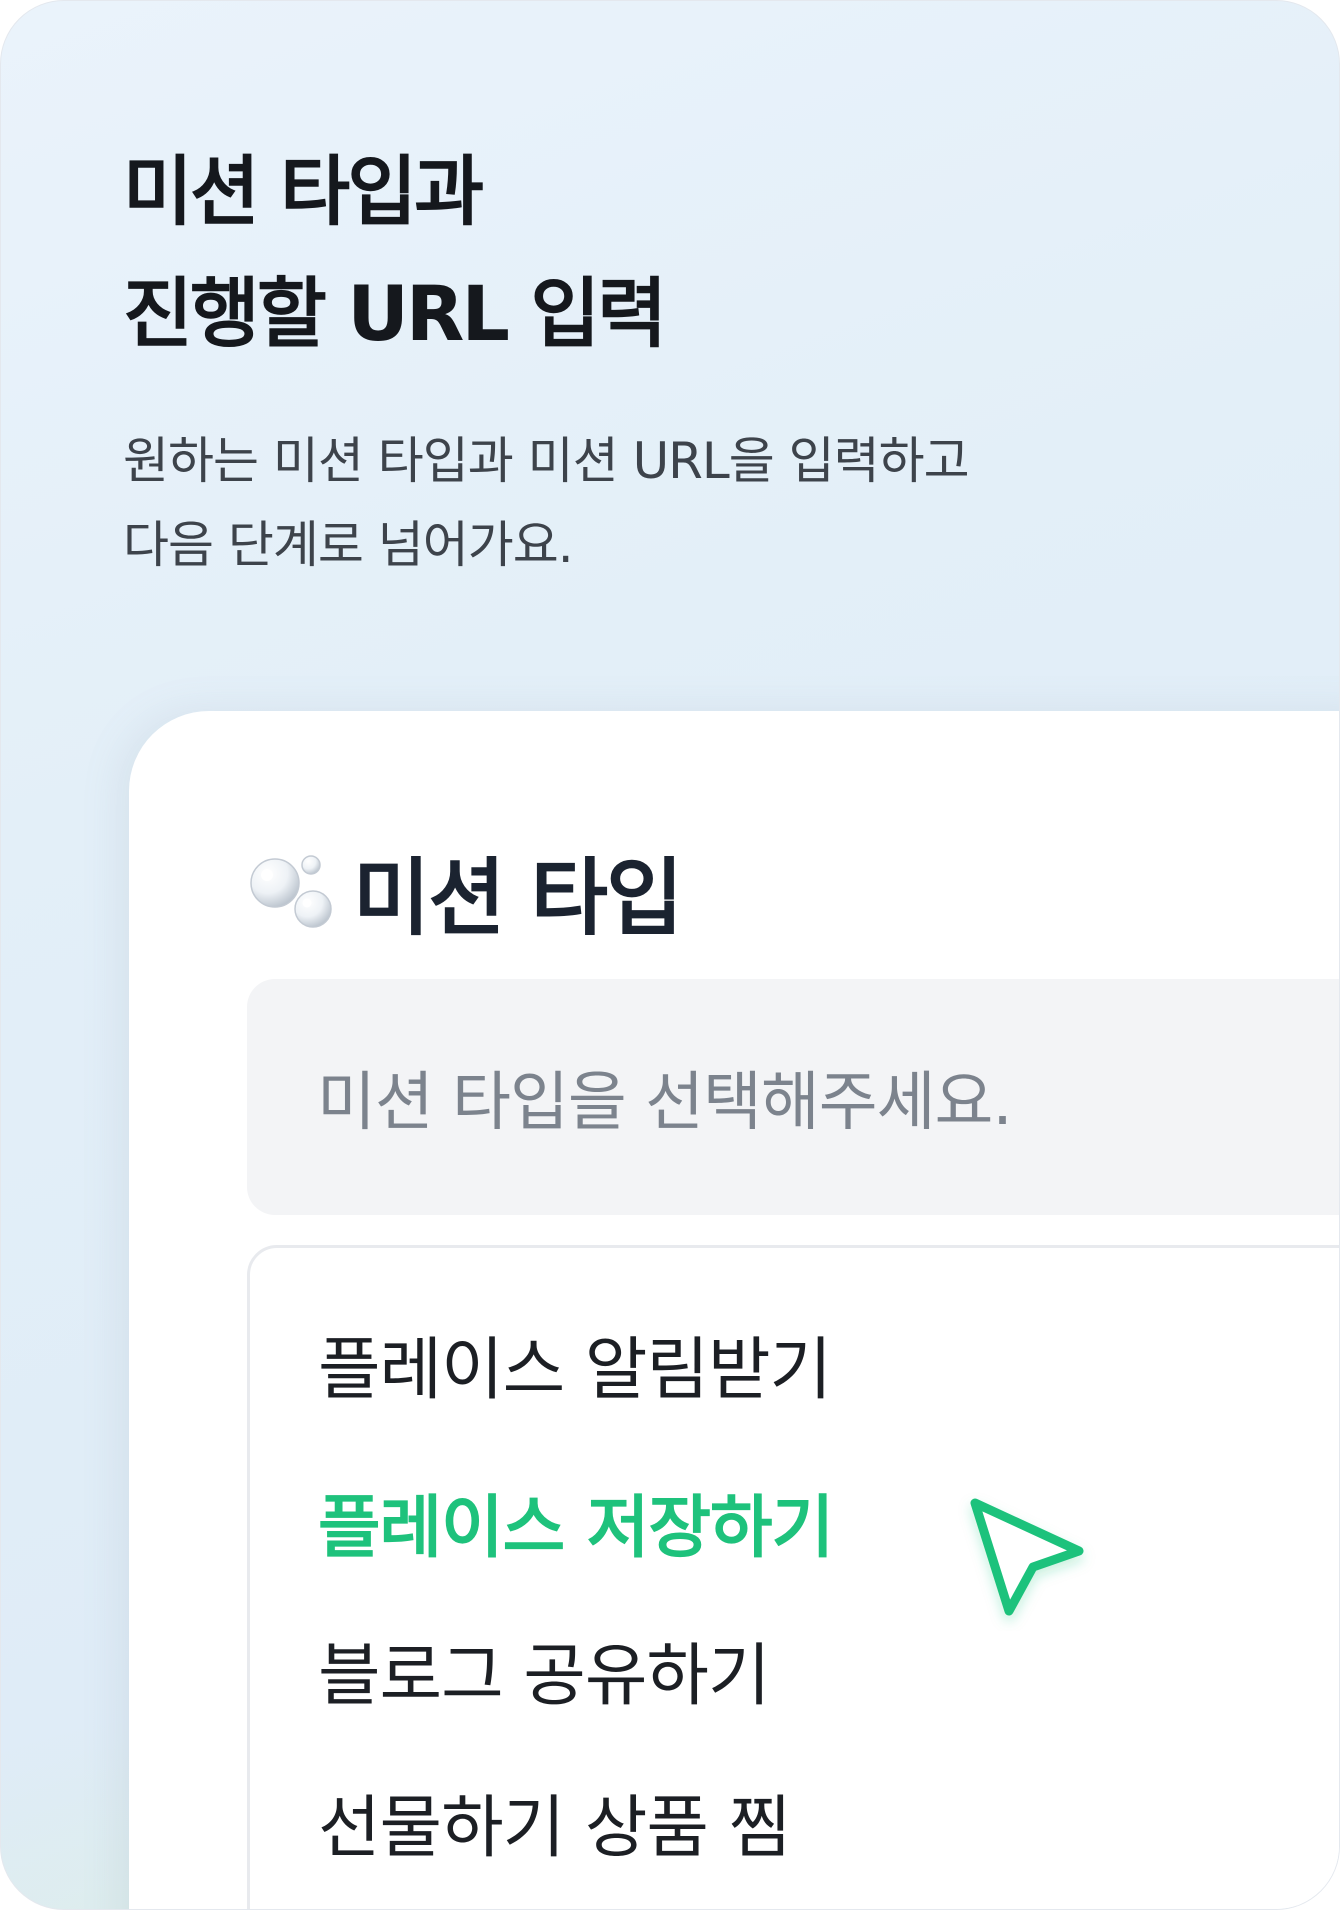 This screenshot has height=1910, width=1340. What do you see at coordinates (395, 253) in the screenshot?
I see `page-title: 미션 타입과 진행할 URL 입력` at bounding box center [395, 253].